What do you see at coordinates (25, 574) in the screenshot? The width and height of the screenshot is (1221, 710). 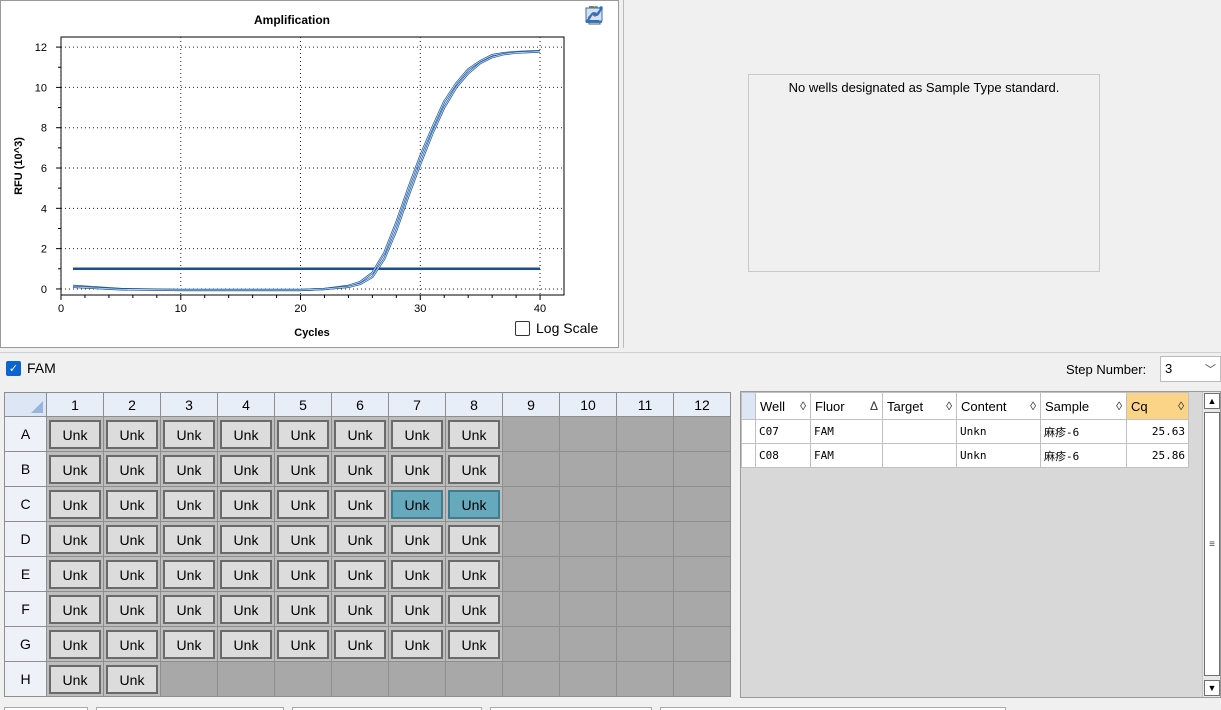 I see `plate-row-header: E` at bounding box center [25, 574].